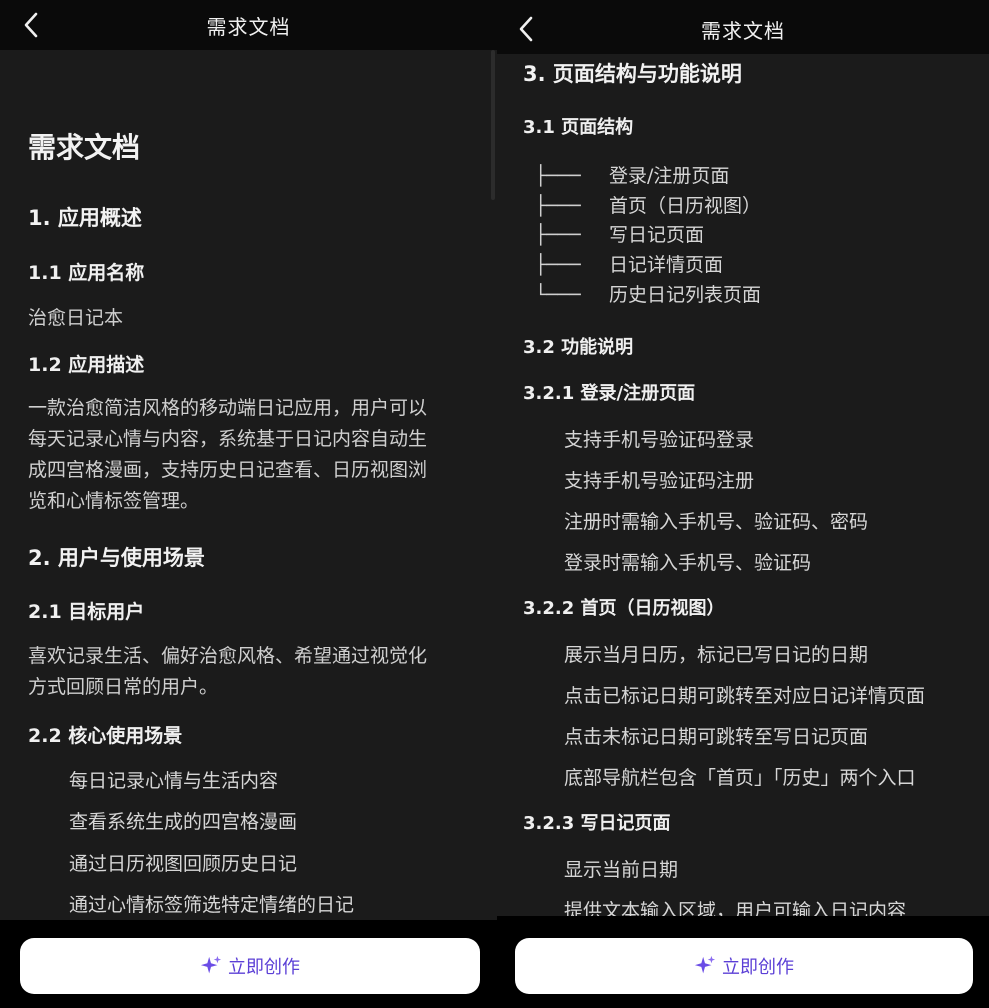  What do you see at coordinates (84, 147) in the screenshot?
I see `document-title: 需求文档` at bounding box center [84, 147].